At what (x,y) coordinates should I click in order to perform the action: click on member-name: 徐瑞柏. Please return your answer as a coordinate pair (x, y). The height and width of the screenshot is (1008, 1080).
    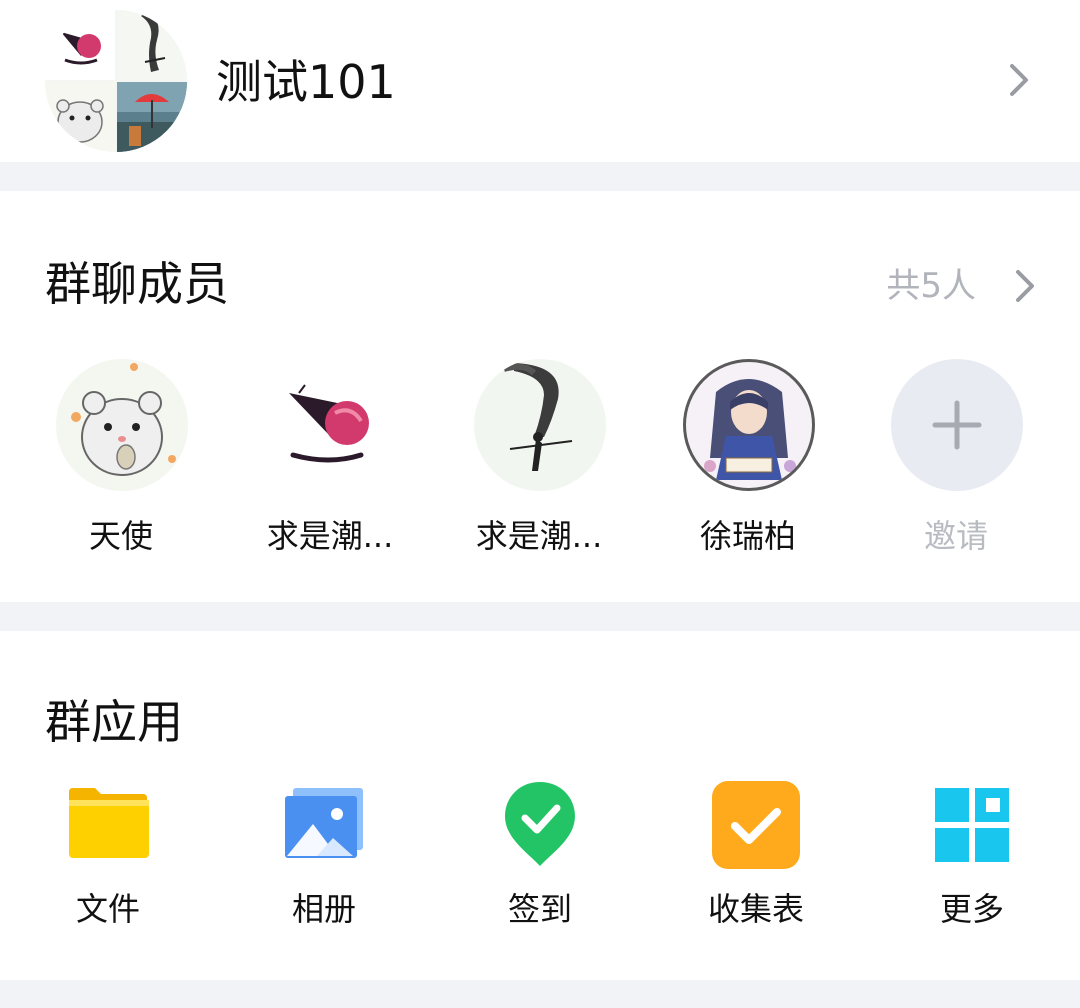
    Looking at the image, I should click on (747, 536).